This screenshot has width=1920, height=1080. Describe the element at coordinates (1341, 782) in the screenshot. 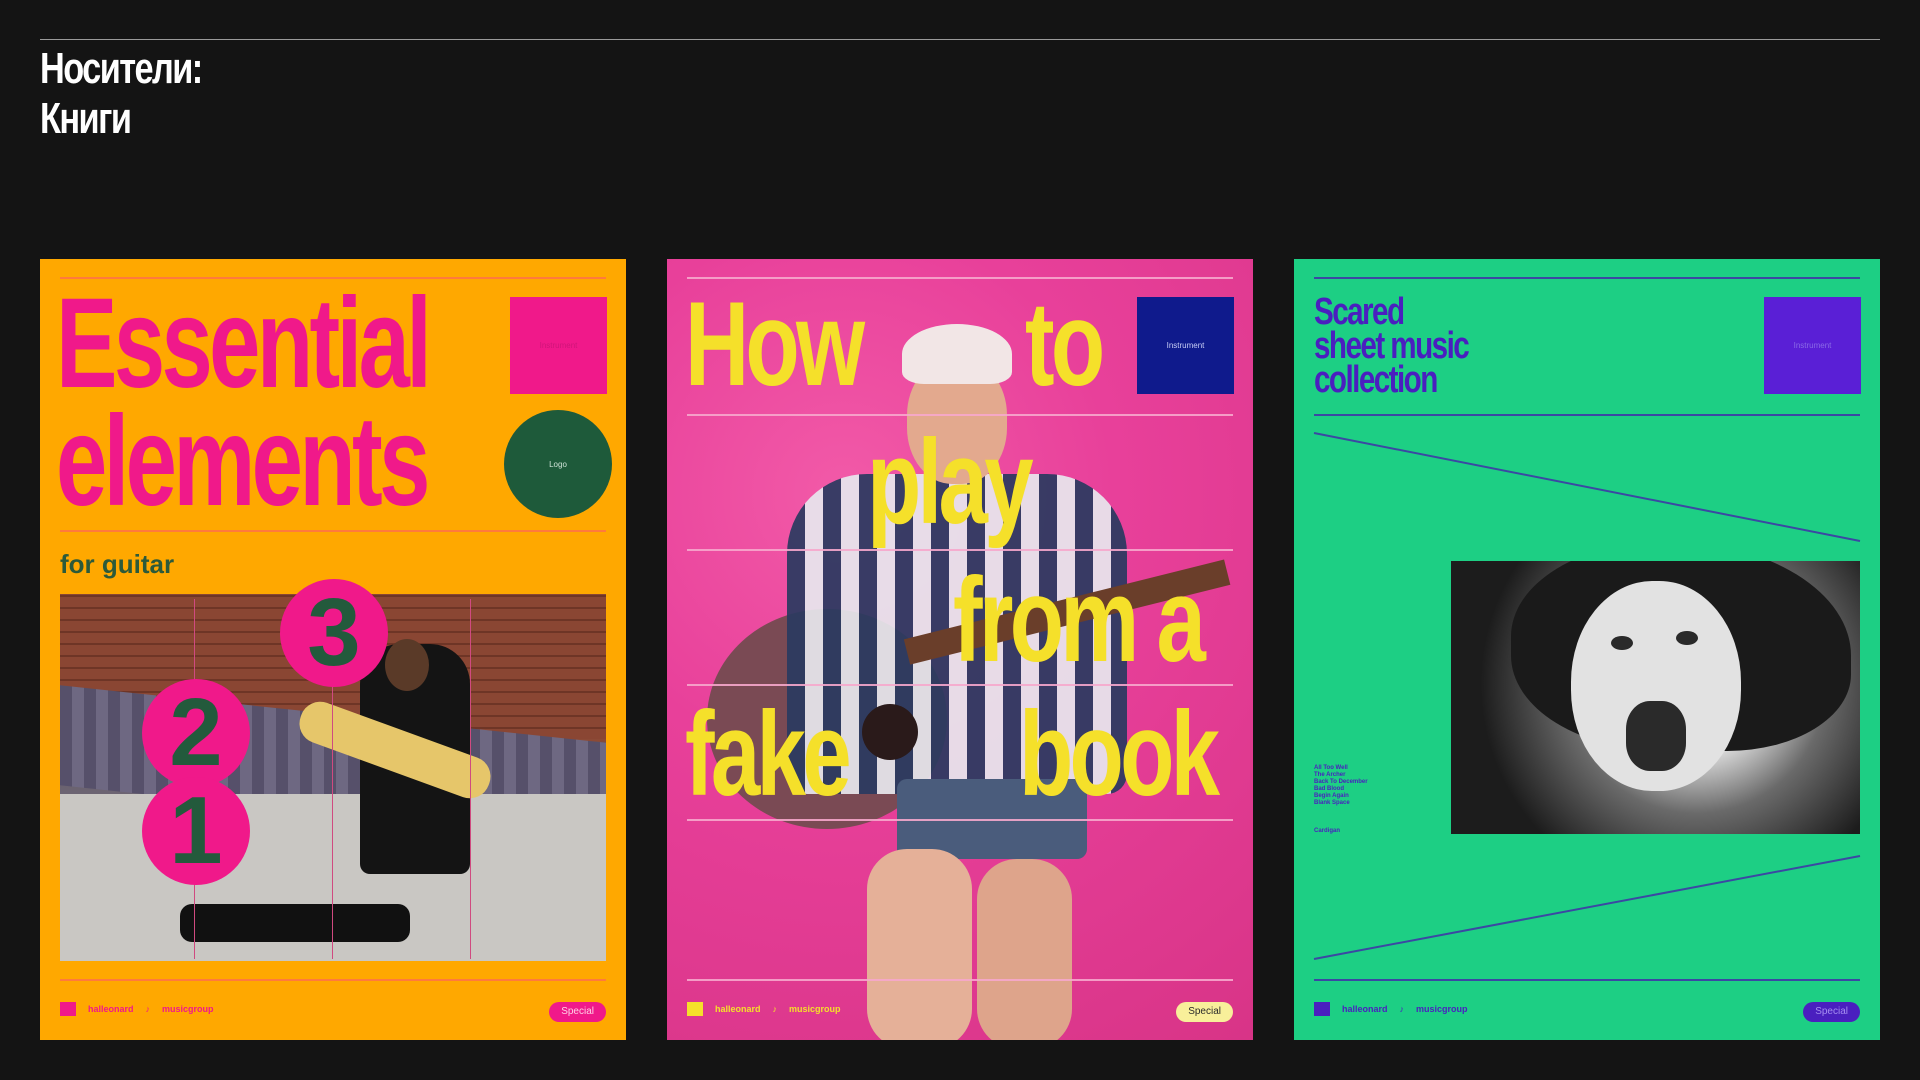

I see `track-item: Back To December` at that location.